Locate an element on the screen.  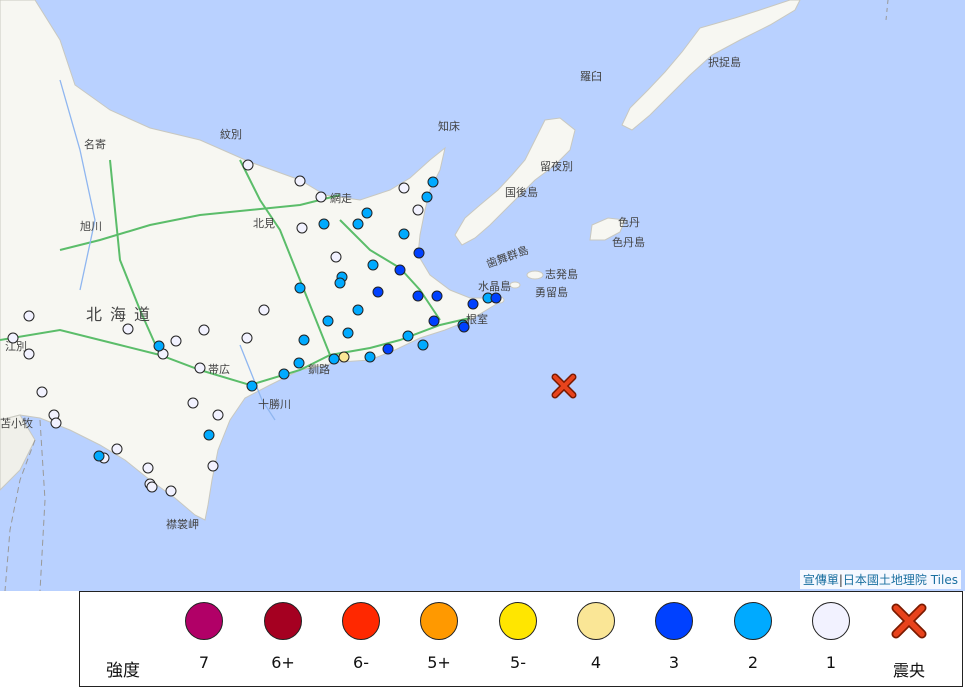
place-label: 羅臼 is located at coordinates (591, 76).